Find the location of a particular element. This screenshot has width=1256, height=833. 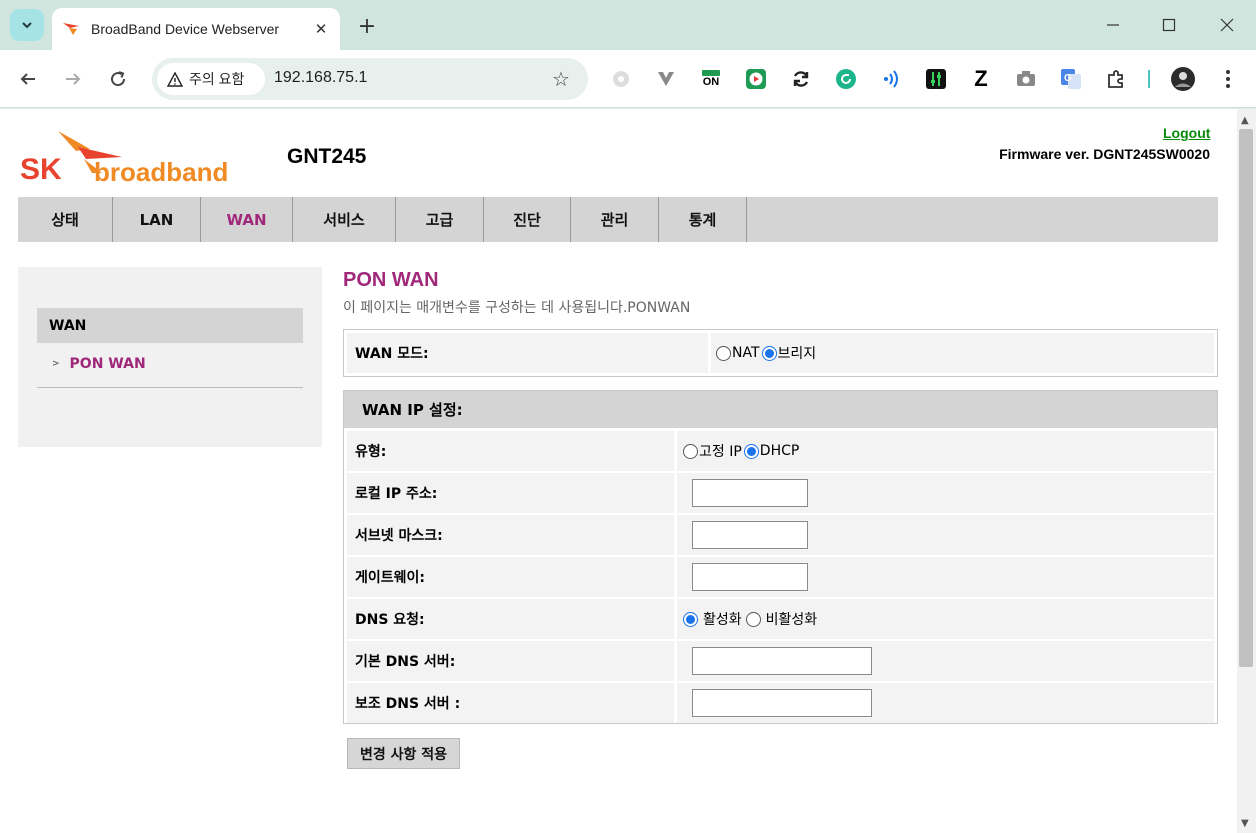

sidebar-item-pon-wan: > PON WAN is located at coordinates (99, 364).